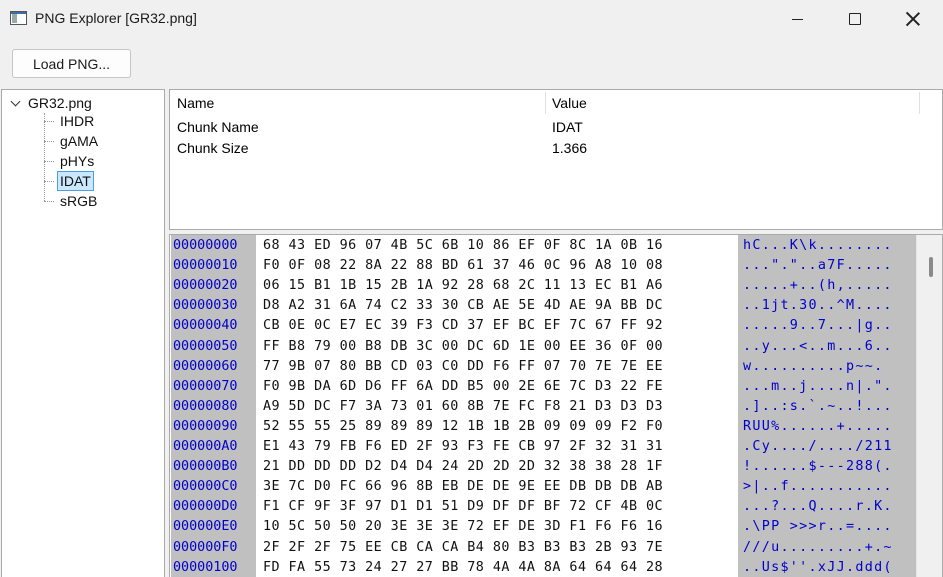 The width and height of the screenshot is (943, 577). What do you see at coordinates (72, 201) in the screenshot?
I see `tree-item-srgb: sRGB` at bounding box center [72, 201].